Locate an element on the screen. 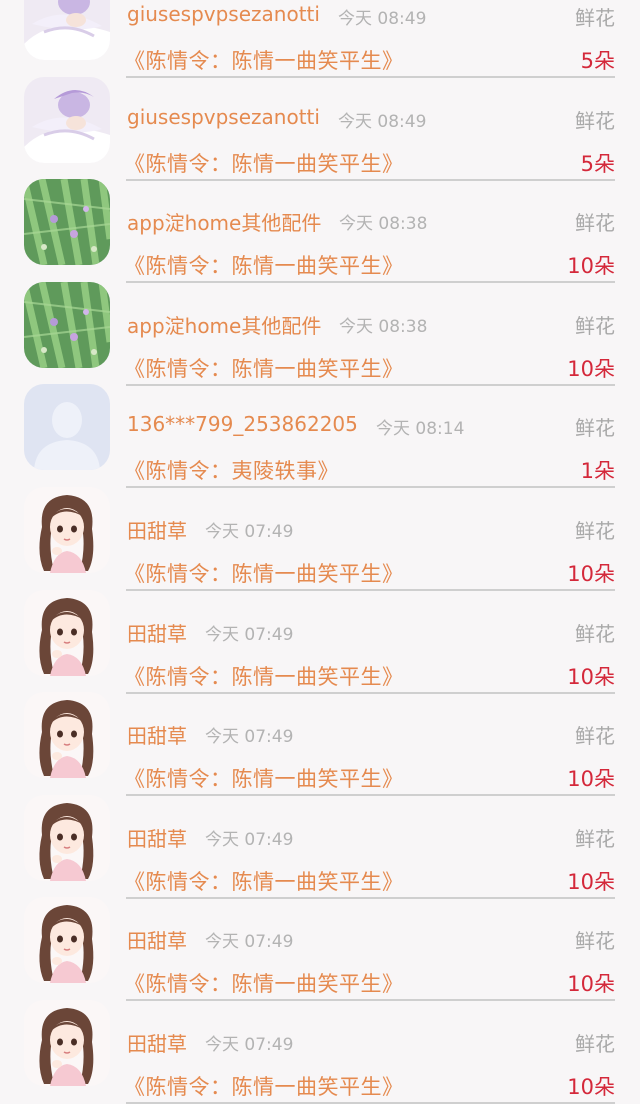 The height and width of the screenshot is (1104, 640). work-title: 《陈情令：夷陵轶事》 is located at coordinates (231, 470).